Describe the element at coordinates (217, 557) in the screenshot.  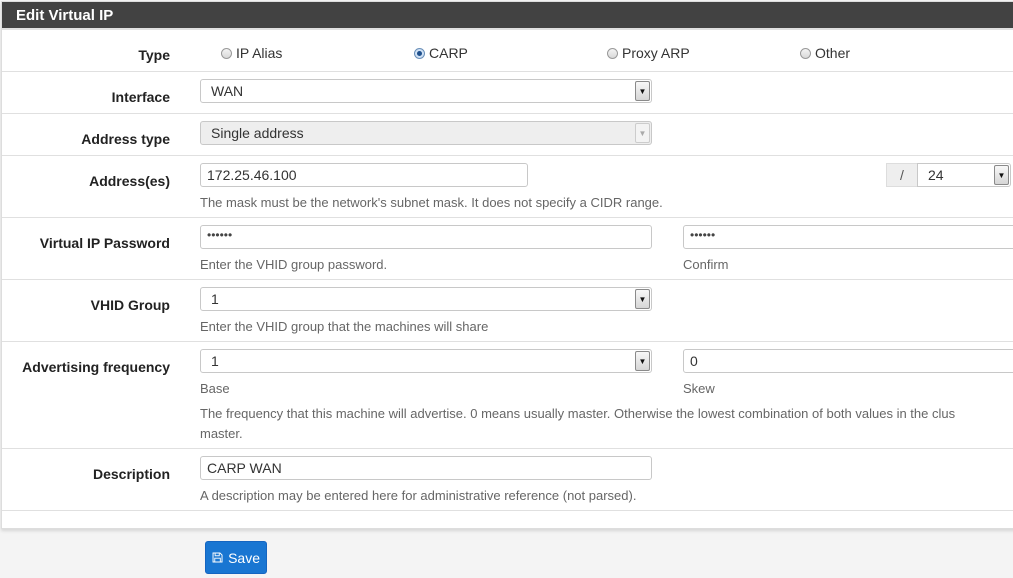
I see `floppy-disk-icon` at that location.